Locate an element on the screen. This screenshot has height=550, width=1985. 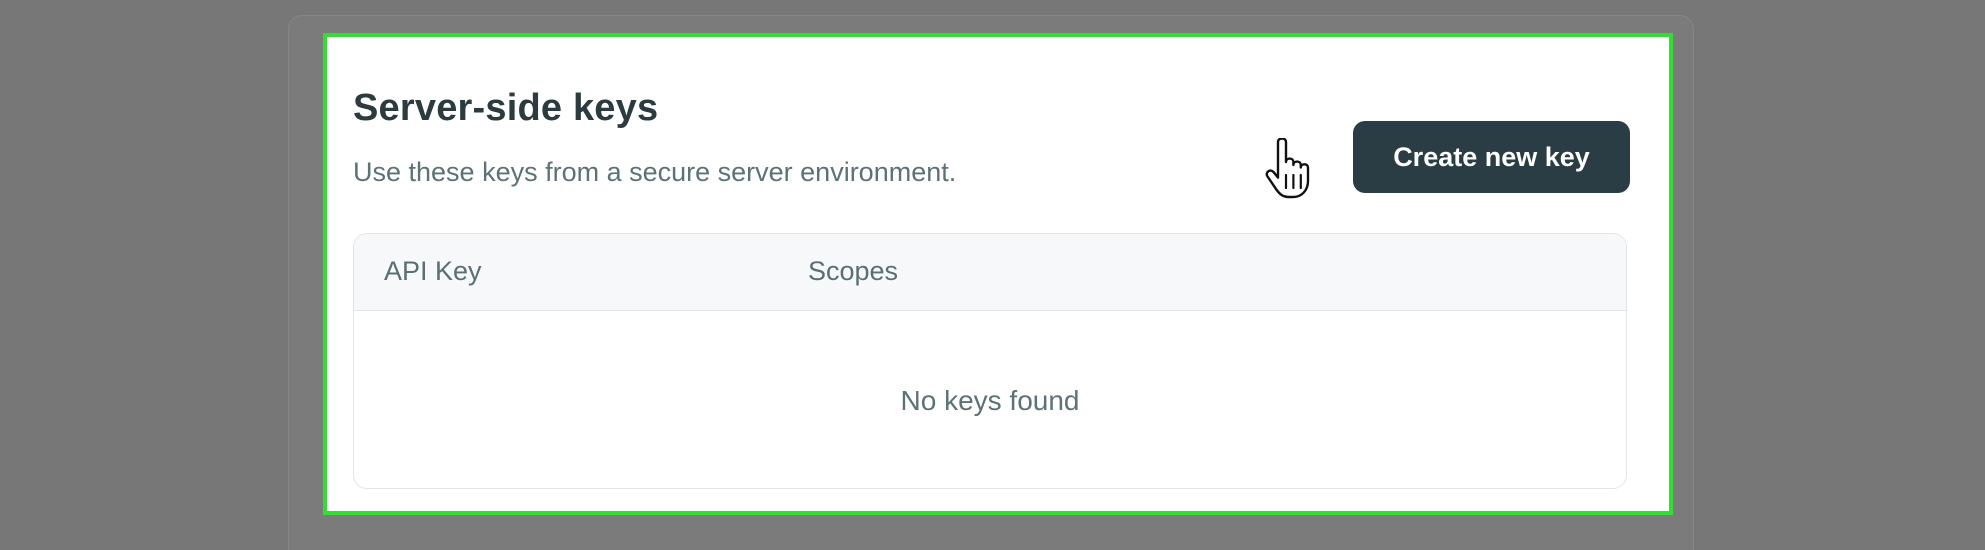
empty-state: No keys found is located at coordinates (990, 400).